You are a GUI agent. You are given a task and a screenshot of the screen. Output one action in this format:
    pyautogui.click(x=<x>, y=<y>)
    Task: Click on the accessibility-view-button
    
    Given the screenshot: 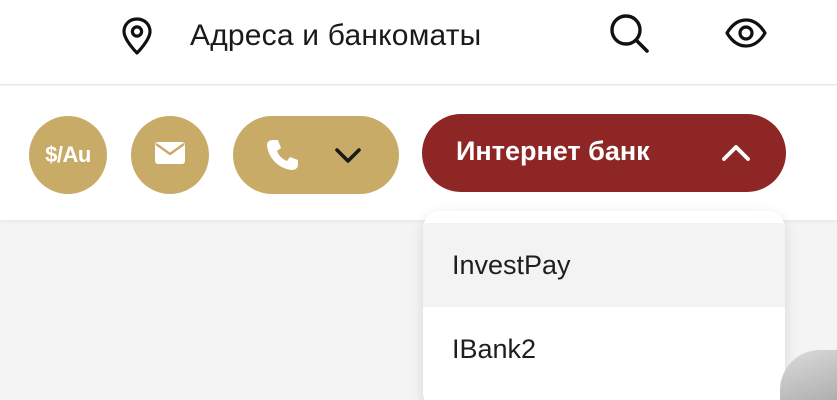 What is the action you would take?
    pyautogui.click(x=746, y=35)
    